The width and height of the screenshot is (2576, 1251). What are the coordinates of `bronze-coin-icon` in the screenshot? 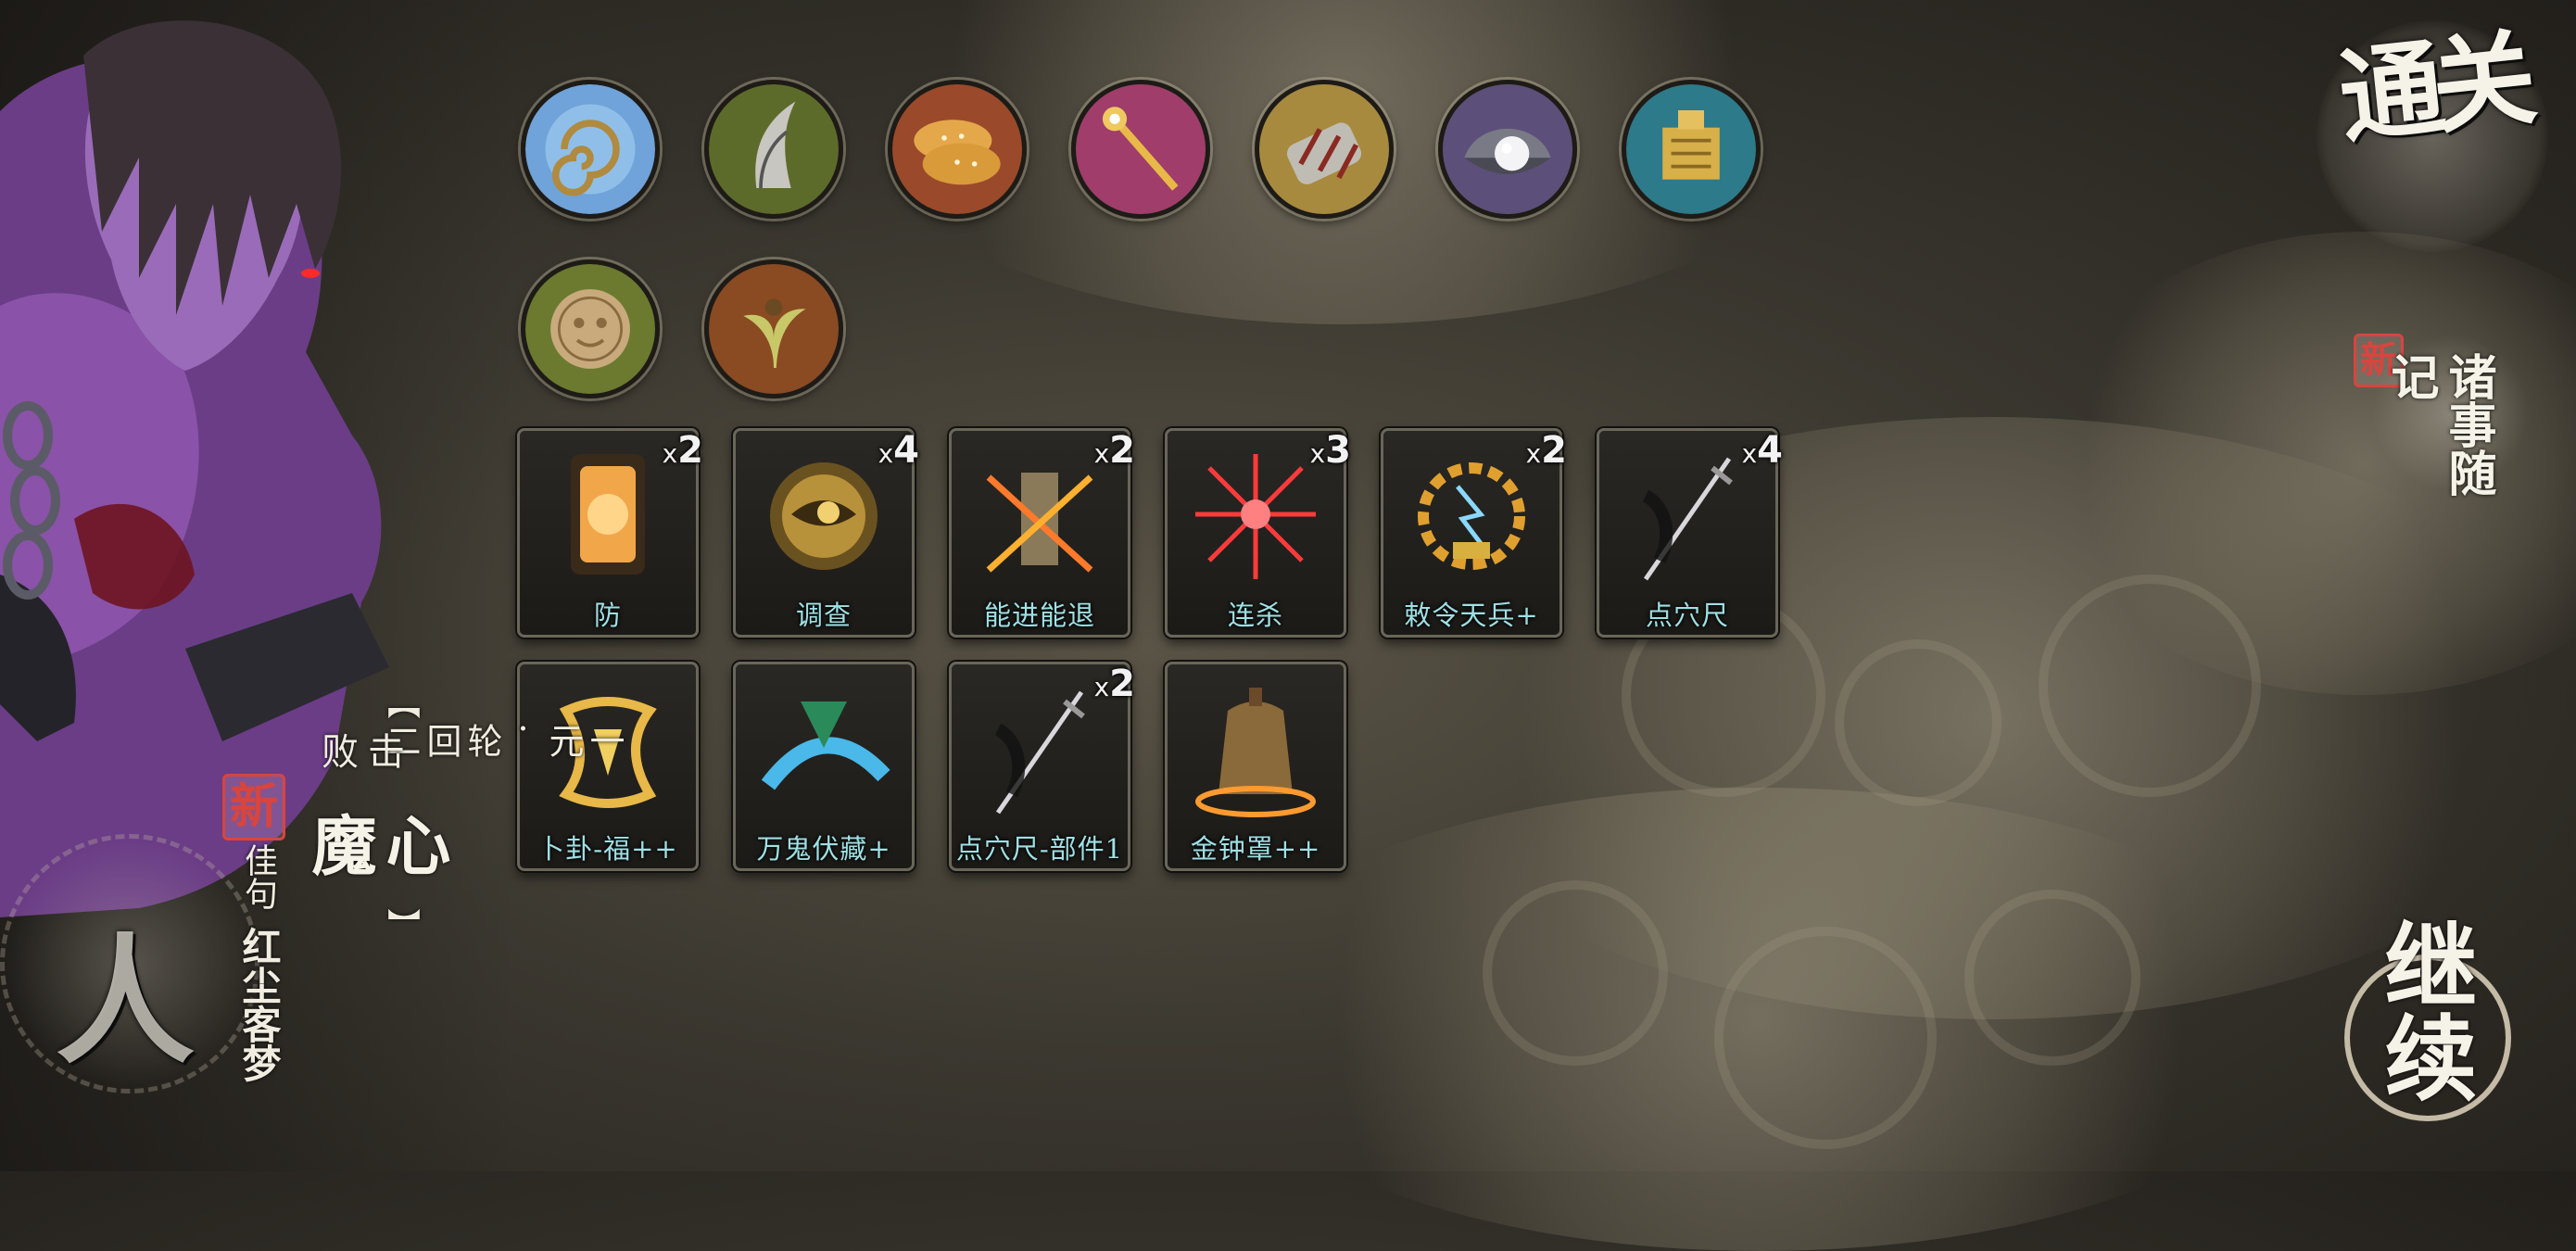 It's located at (590, 329).